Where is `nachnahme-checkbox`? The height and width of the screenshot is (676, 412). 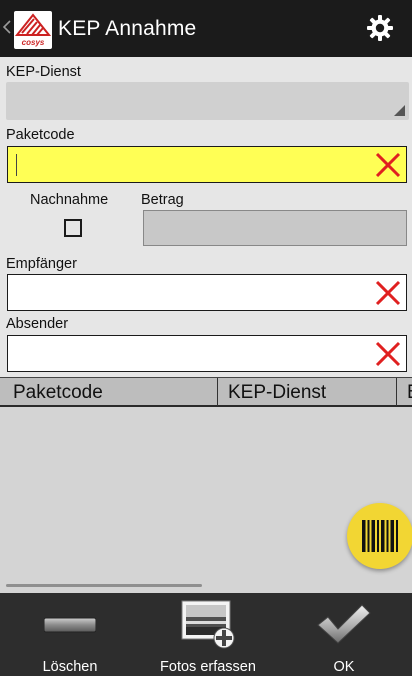
nachnahme-checkbox is located at coordinates (73, 228).